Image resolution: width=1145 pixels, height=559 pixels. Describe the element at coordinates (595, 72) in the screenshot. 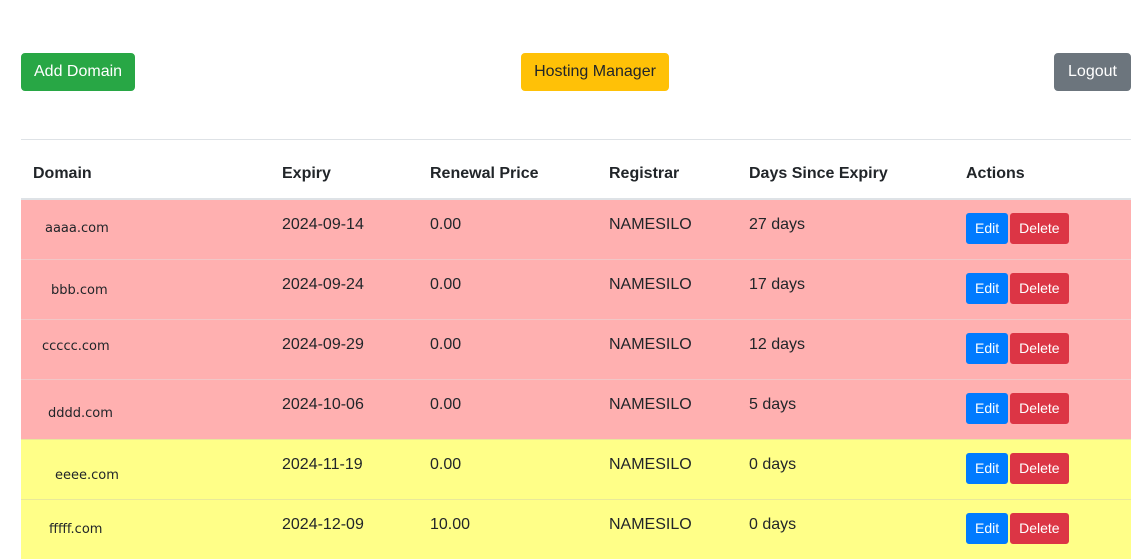

I see `hosting-manager-button: Hosting Manager` at that location.